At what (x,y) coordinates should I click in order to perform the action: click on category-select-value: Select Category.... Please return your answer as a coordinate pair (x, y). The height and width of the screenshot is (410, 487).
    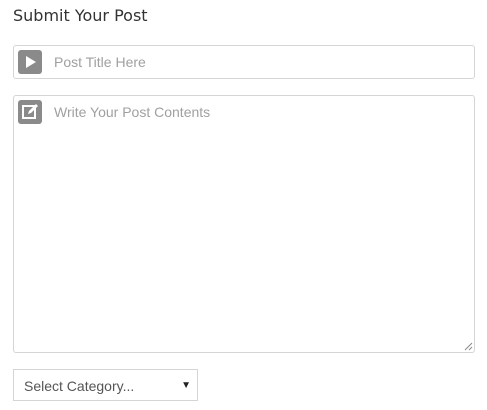
    Looking at the image, I should click on (79, 386).